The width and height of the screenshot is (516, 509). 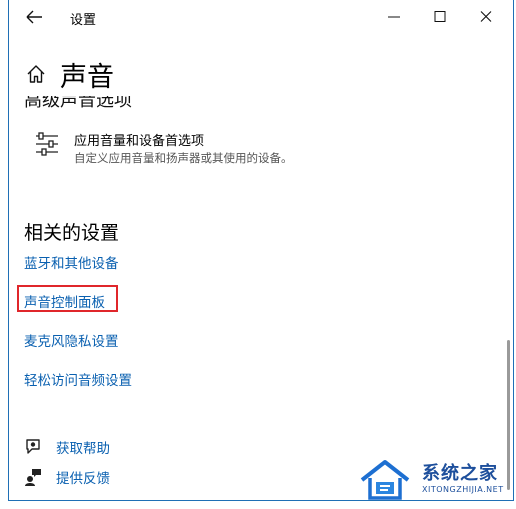 What do you see at coordinates (71, 340) in the screenshot?
I see `link-microphone-privacy: 麦克风隐私设置` at bounding box center [71, 340].